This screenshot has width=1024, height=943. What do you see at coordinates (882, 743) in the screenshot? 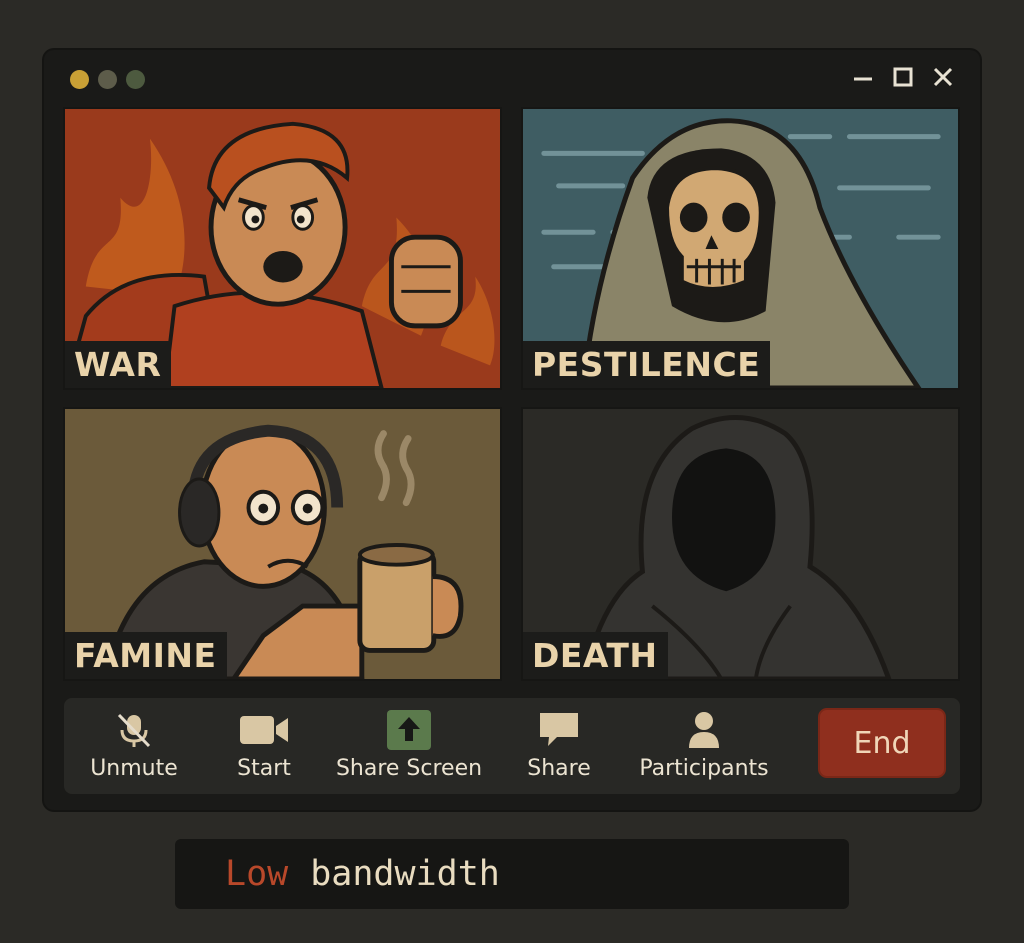
I see `end-call-button: End` at bounding box center [882, 743].